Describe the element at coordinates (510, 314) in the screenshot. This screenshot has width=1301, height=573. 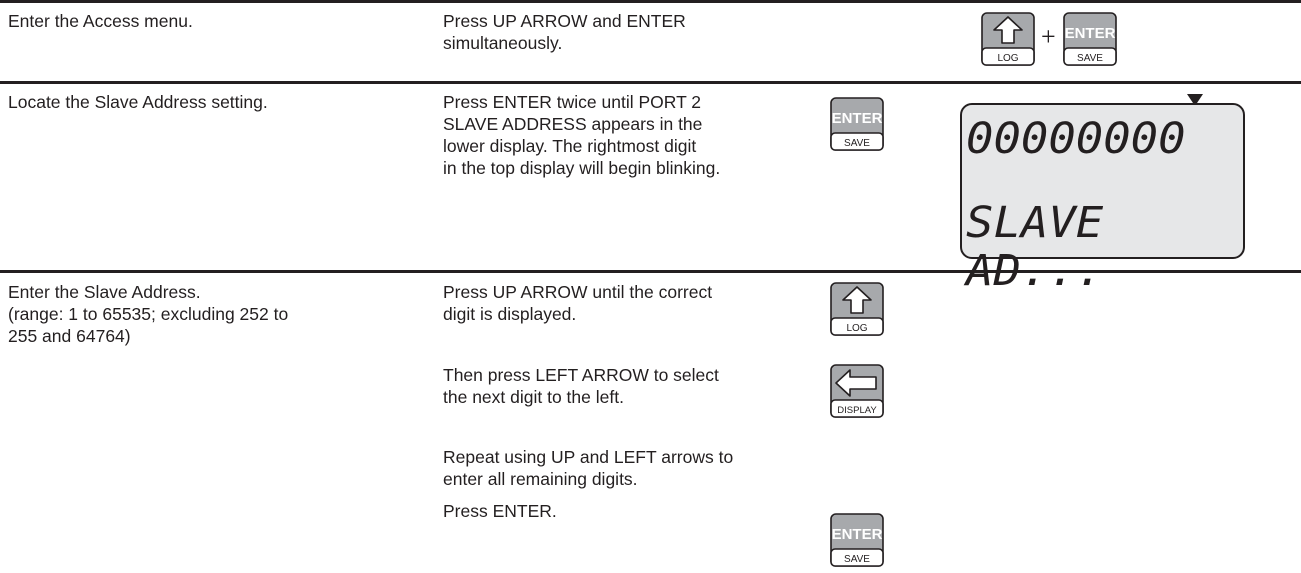
I see `row3-action1-line2: digit is displayed.` at that location.